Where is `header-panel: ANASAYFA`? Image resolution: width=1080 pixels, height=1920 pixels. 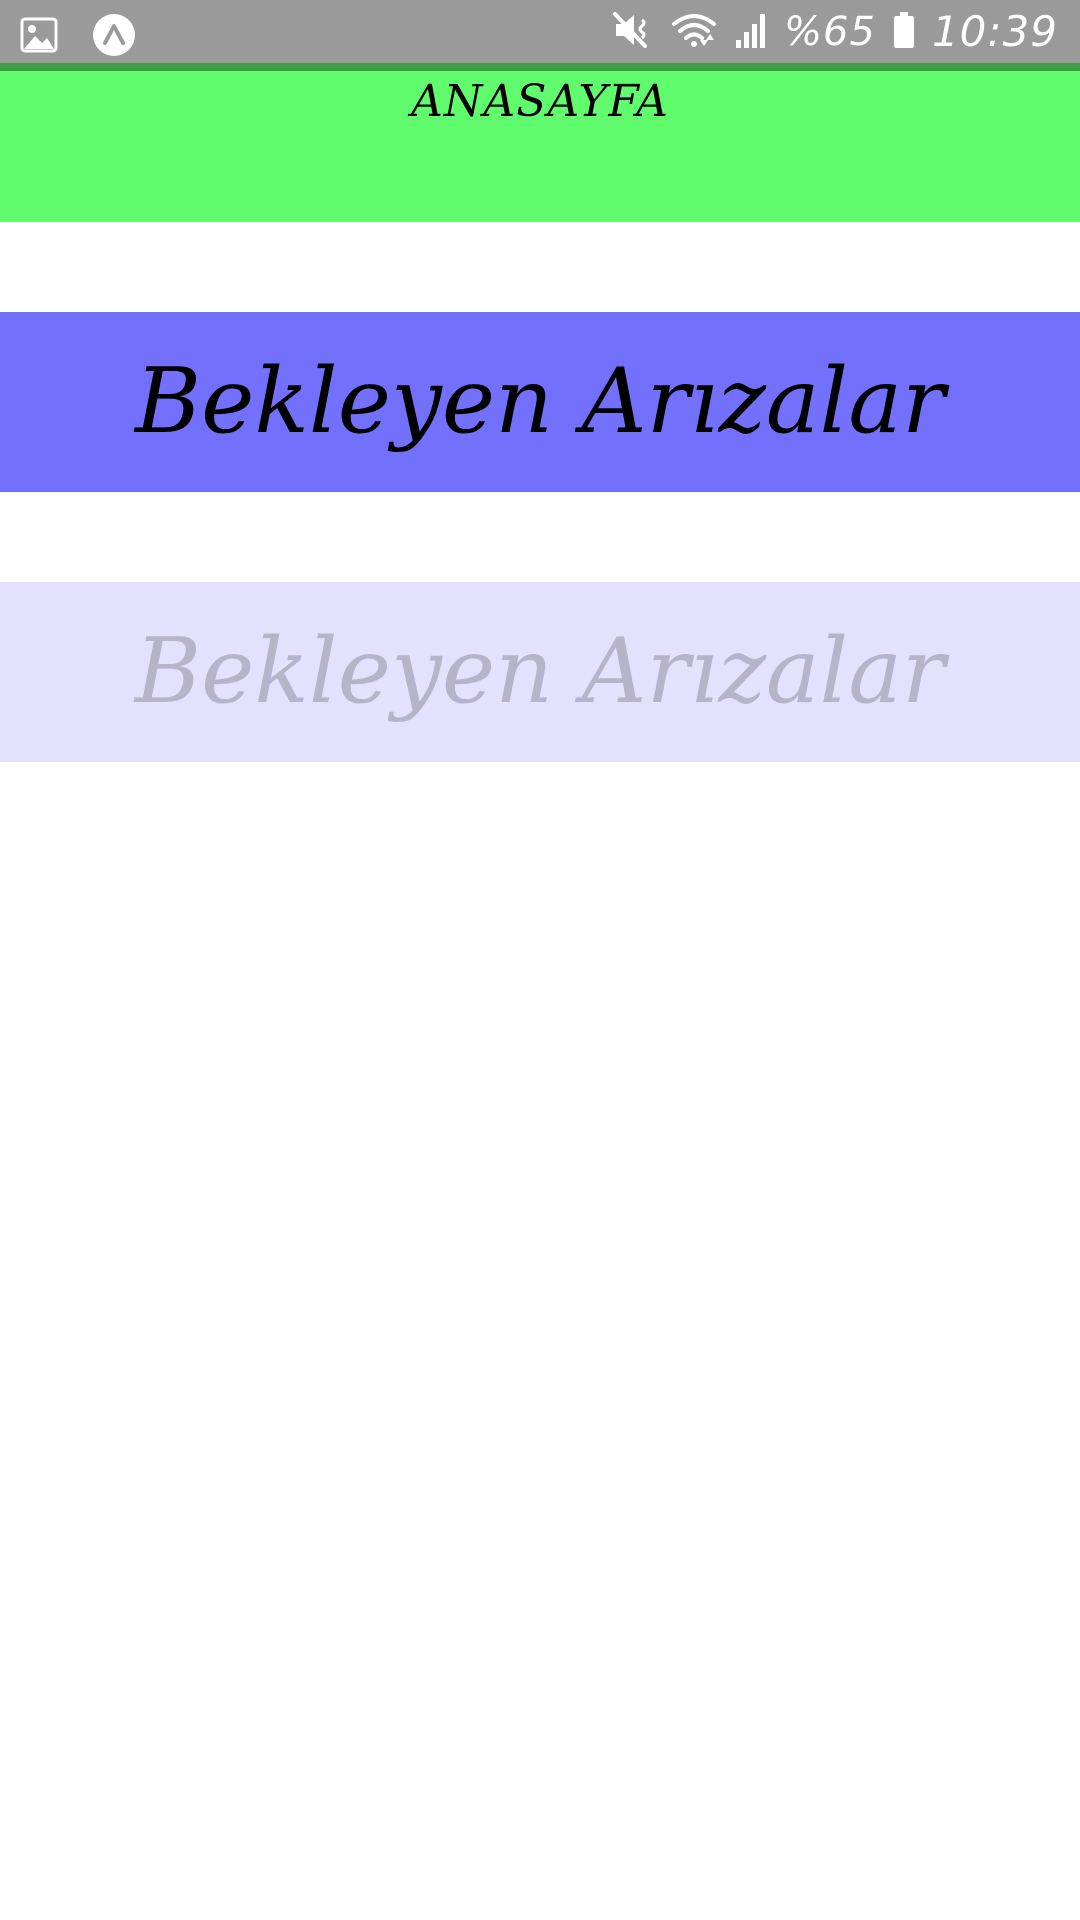 header-panel: ANASAYFA is located at coordinates (540, 146).